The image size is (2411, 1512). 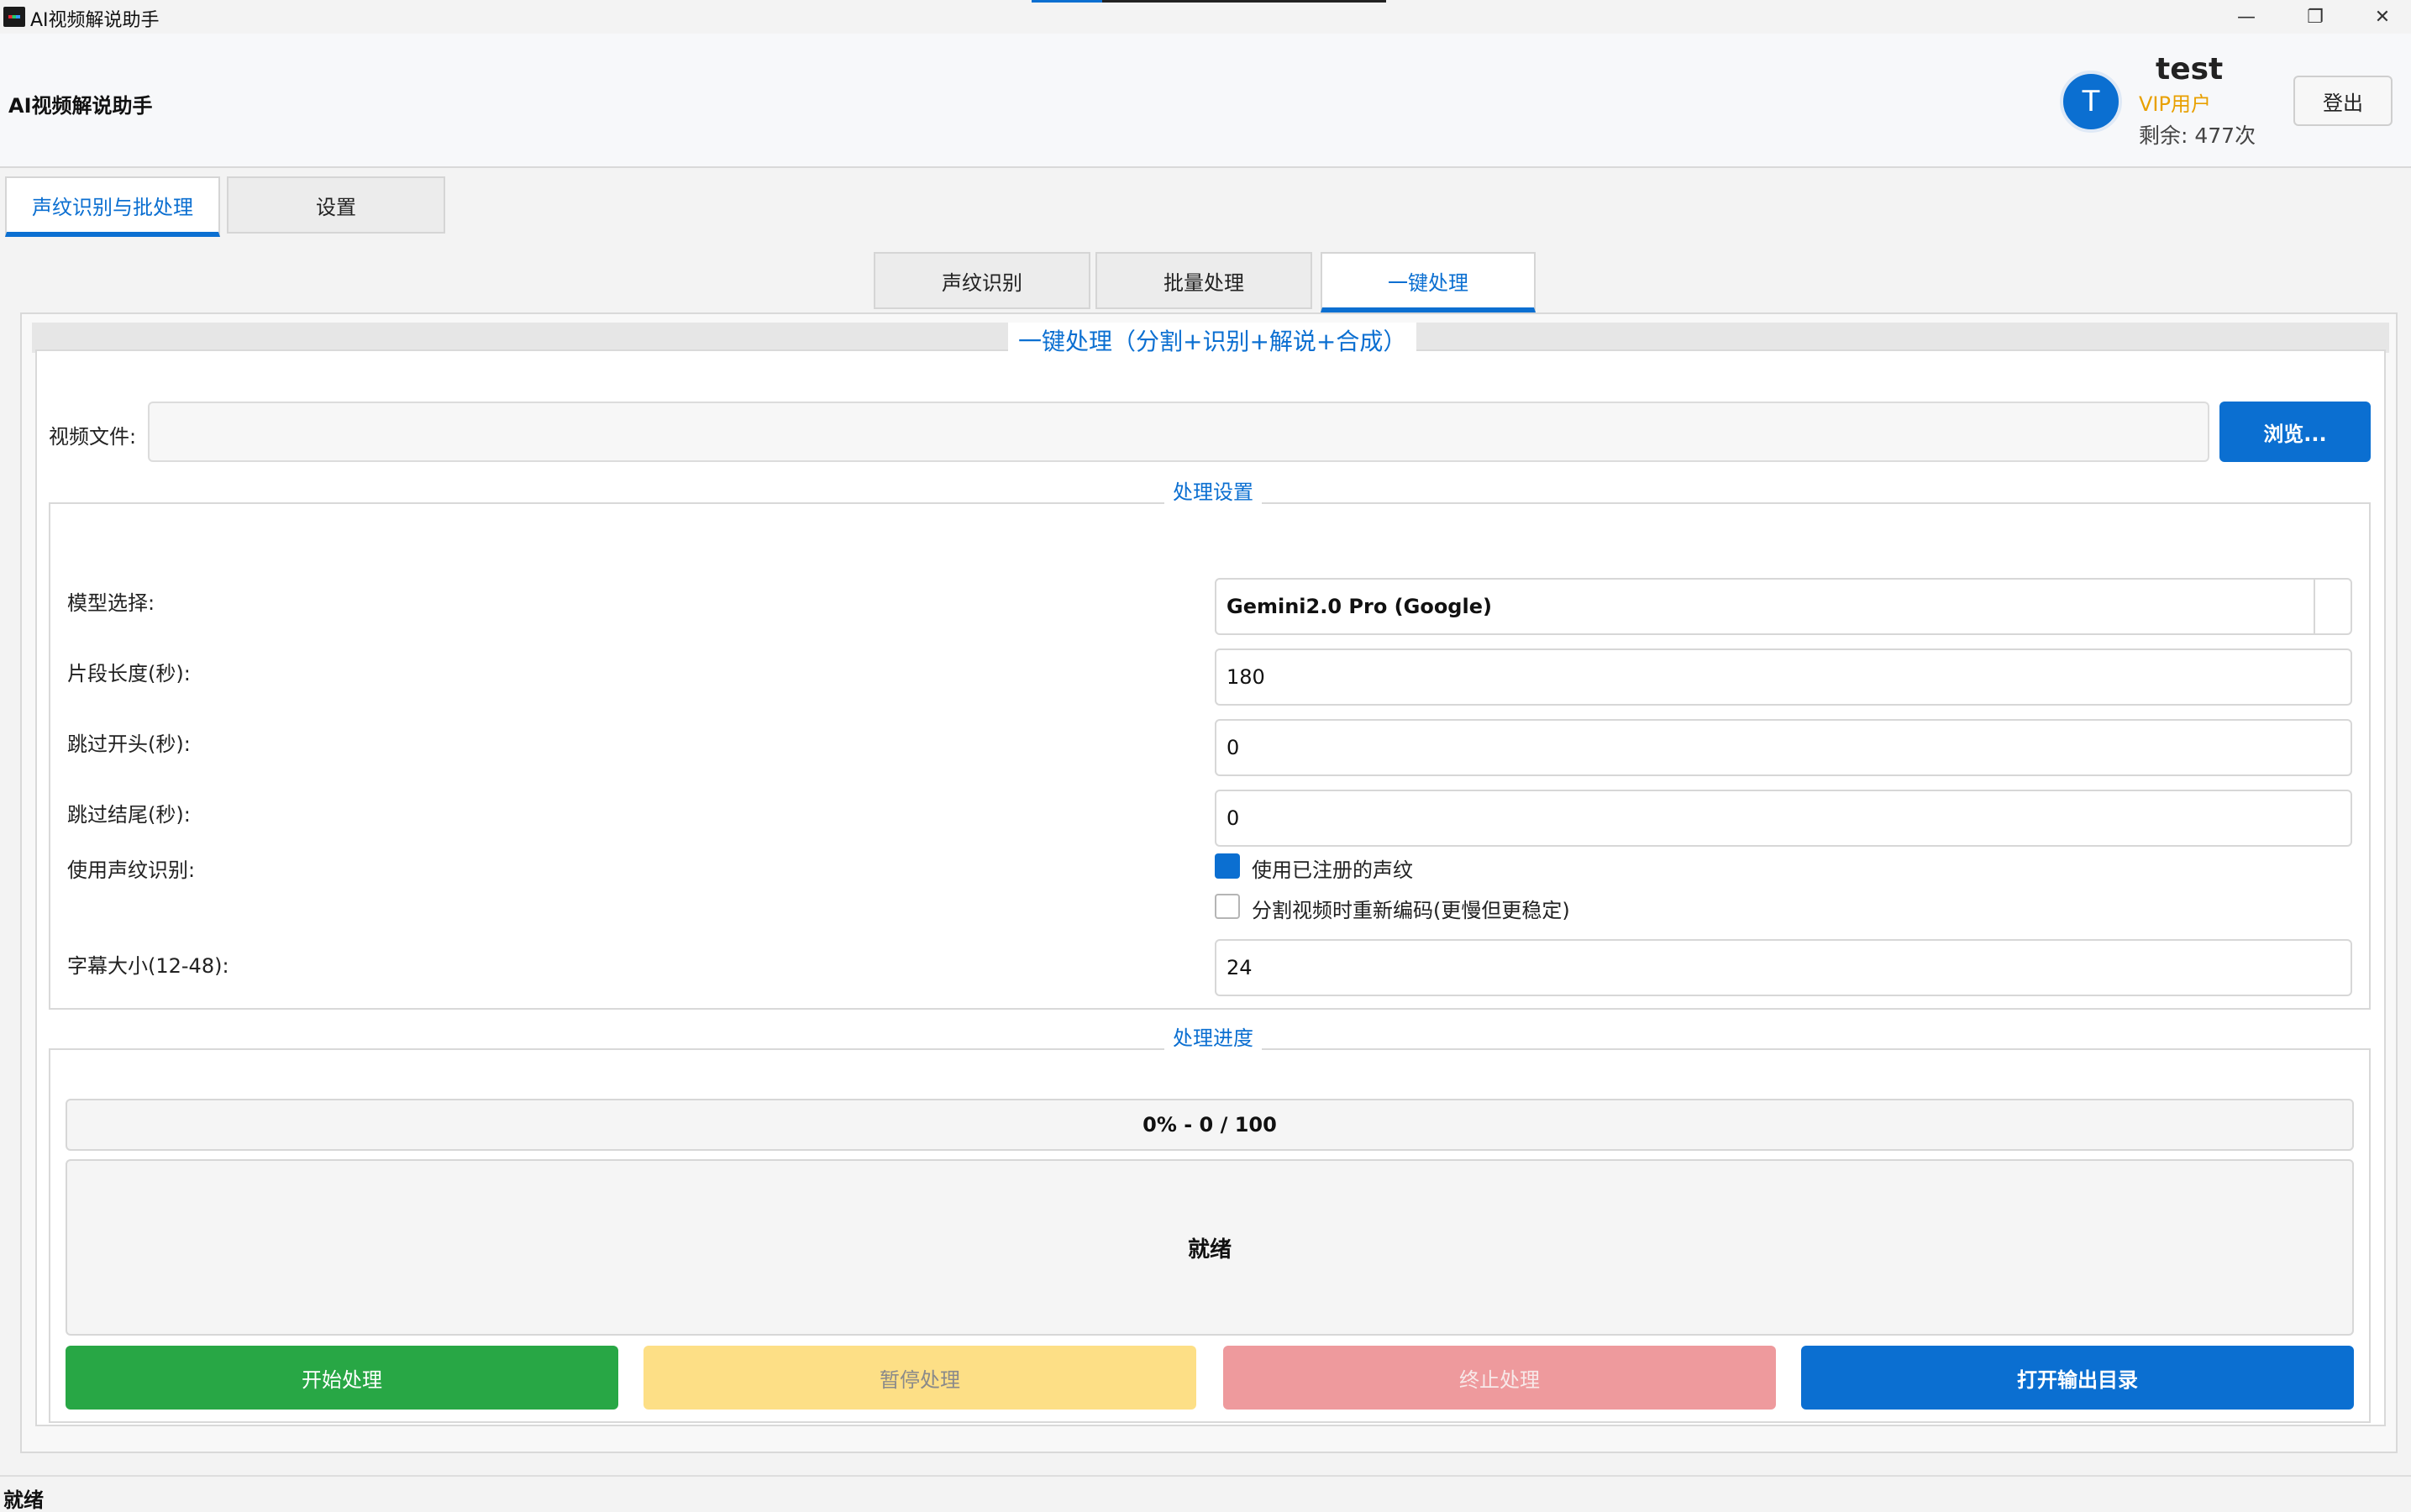 I want to click on remaining-count: 剩余: 477次, so click(x=2197, y=135).